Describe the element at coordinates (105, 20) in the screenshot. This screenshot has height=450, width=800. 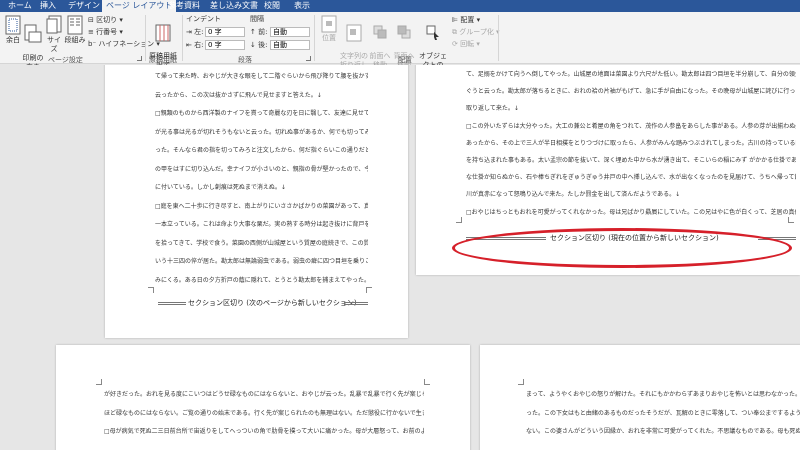
I see `breaks-button: ⊟ 区切り ▾` at that location.